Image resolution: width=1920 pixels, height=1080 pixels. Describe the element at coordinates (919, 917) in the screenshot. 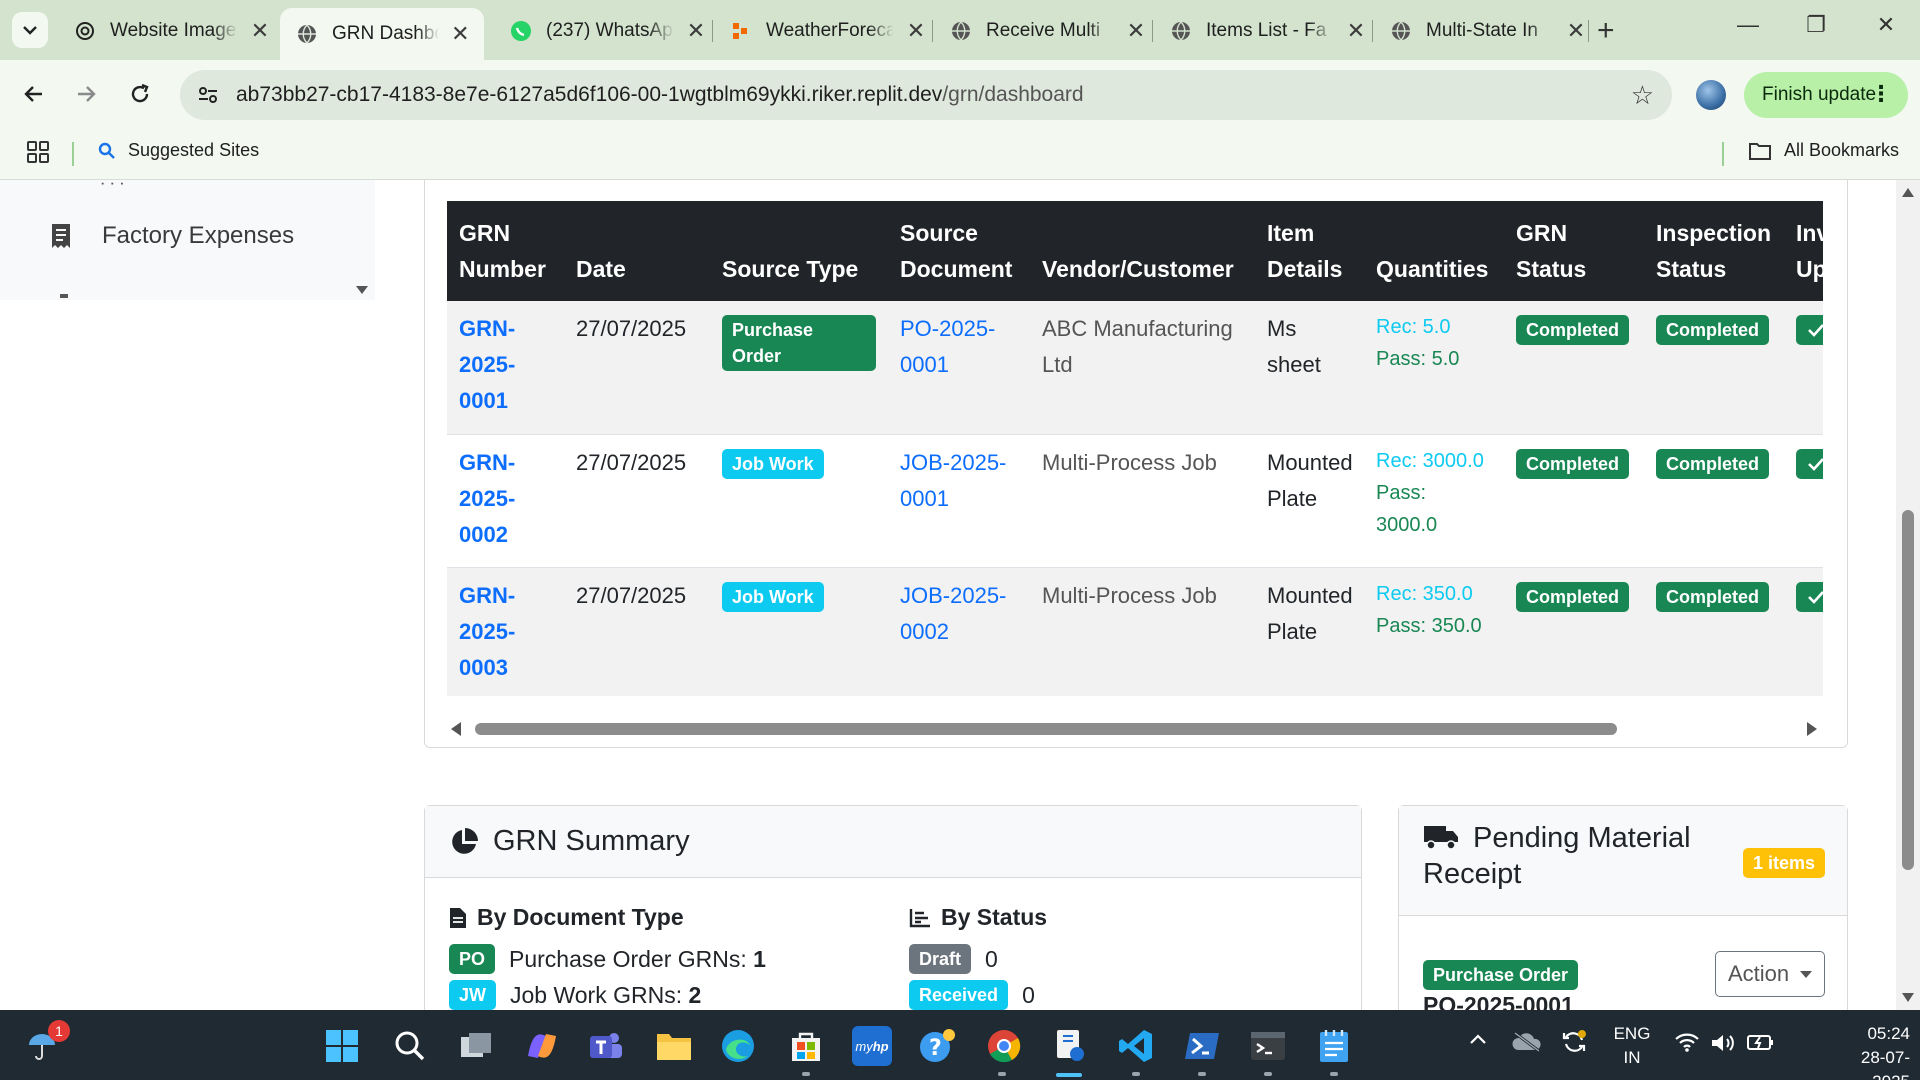

I see `list-icon` at that location.